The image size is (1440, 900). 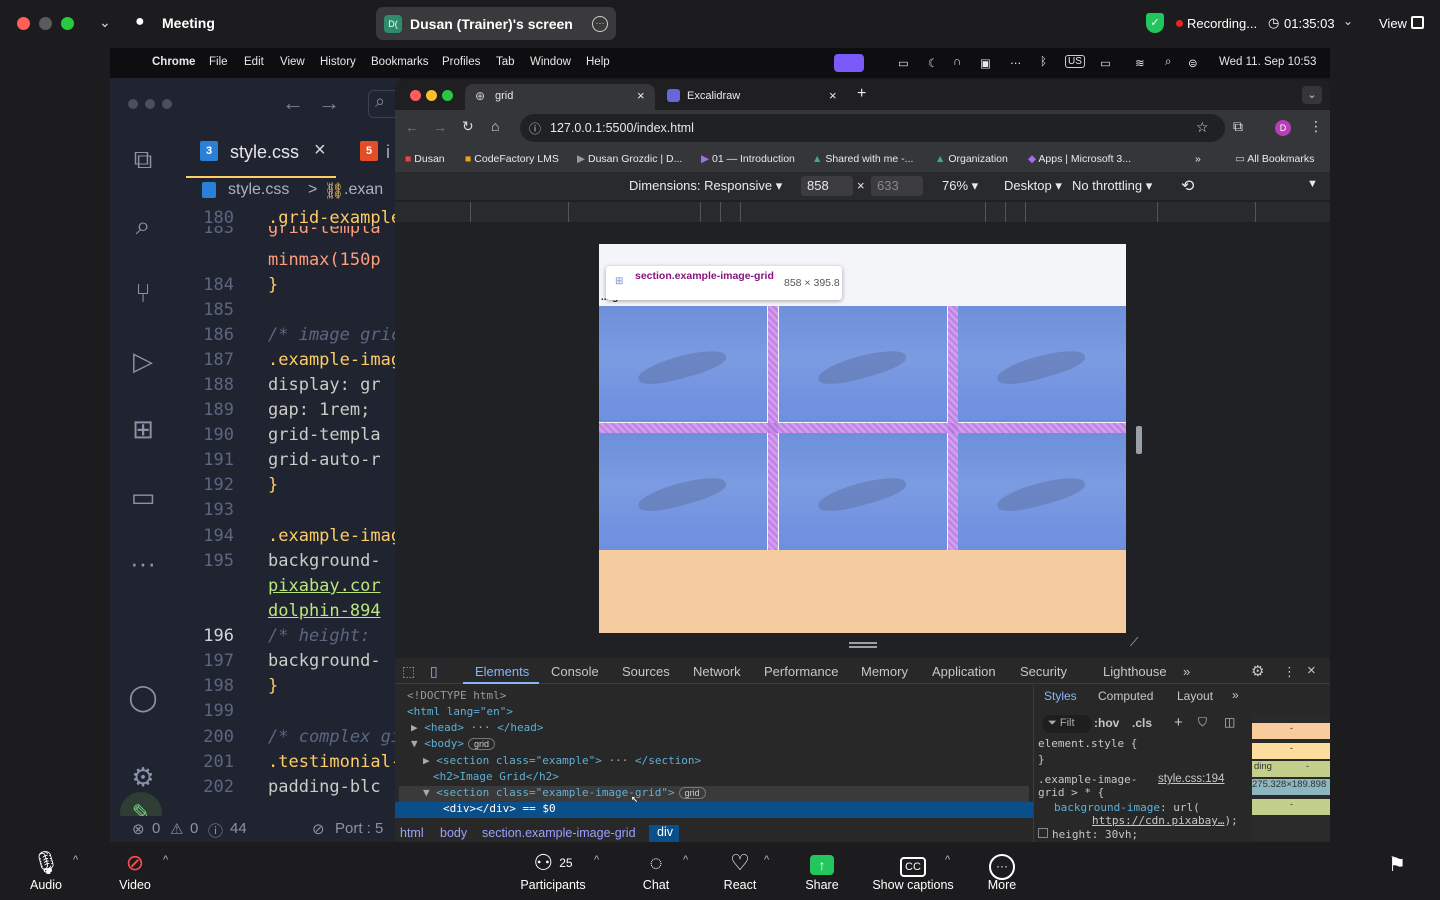 I want to click on tab-lighthouse: Lighthouse, so click(x=1135, y=671).